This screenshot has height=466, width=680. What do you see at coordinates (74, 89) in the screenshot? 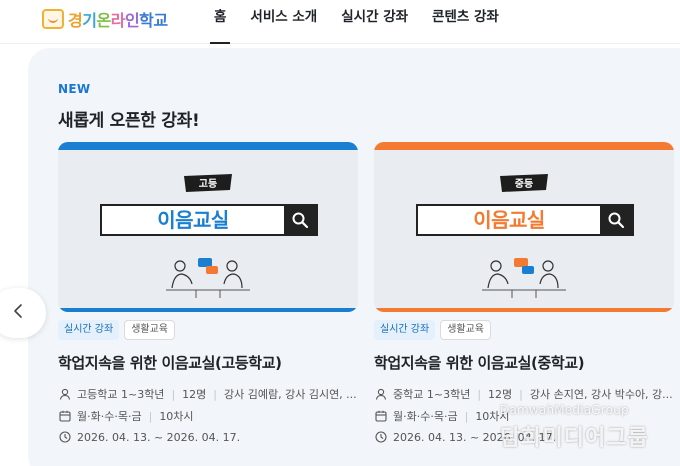
I see `new-label: NEW` at bounding box center [74, 89].